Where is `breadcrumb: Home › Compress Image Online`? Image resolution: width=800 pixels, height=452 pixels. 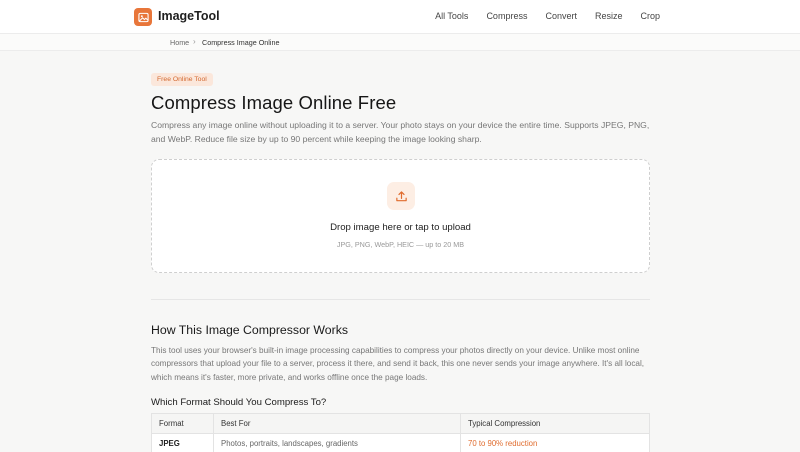 breadcrumb: Home › Compress Image Online is located at coordinates (400, 42).